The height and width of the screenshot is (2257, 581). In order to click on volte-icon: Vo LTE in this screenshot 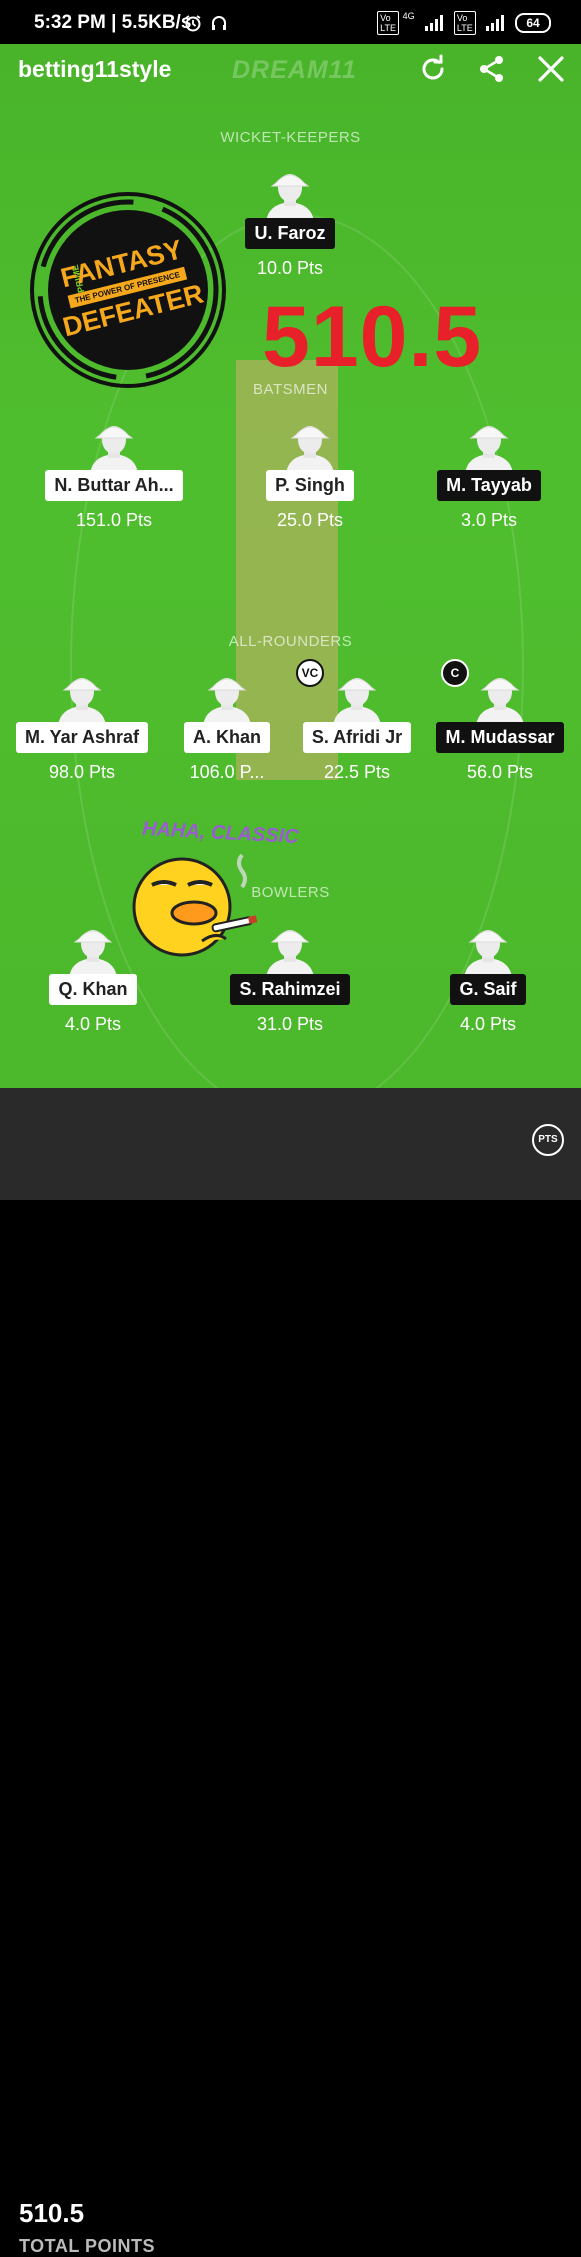, I will do `click(388, 23)`.